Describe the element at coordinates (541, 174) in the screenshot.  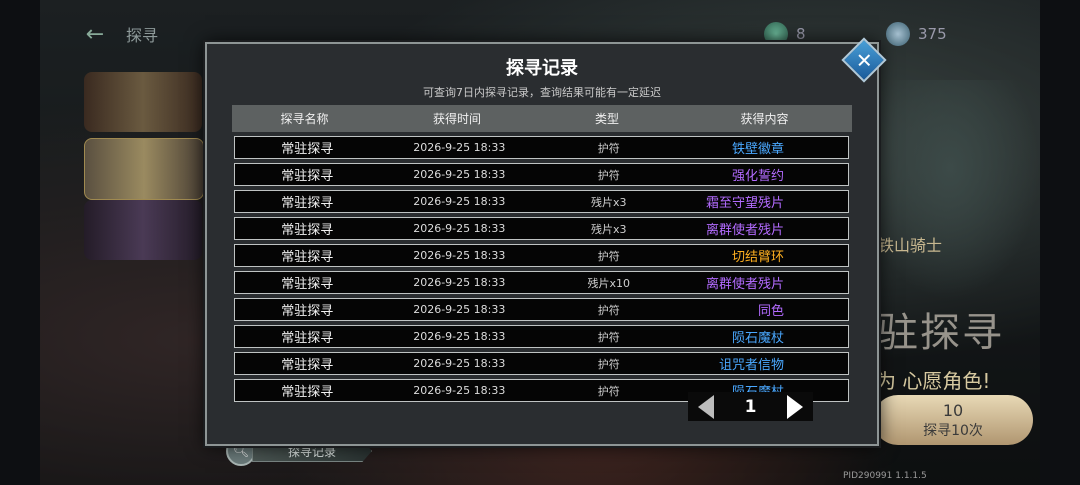
I see `table-row: 常驻探寻 2026-9-25 18:33 护符 强化誓约` at that location.